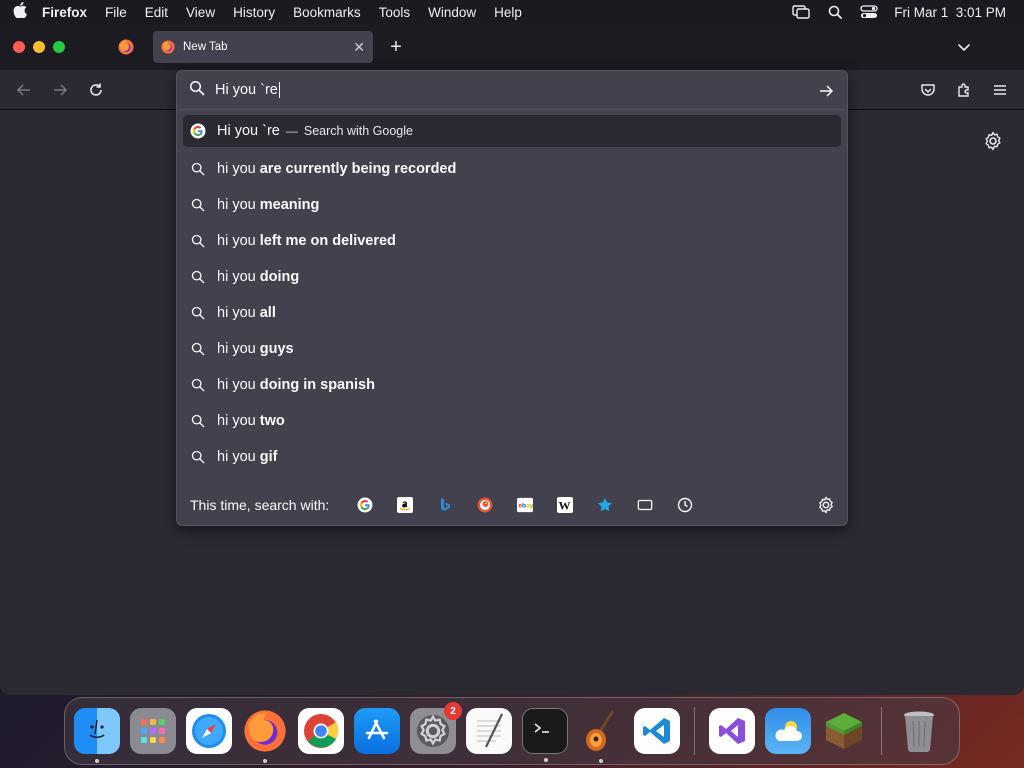 The height and width of the screenshot is (768, 1024). I want to click on app-store-a-icon, so click(377, 729).